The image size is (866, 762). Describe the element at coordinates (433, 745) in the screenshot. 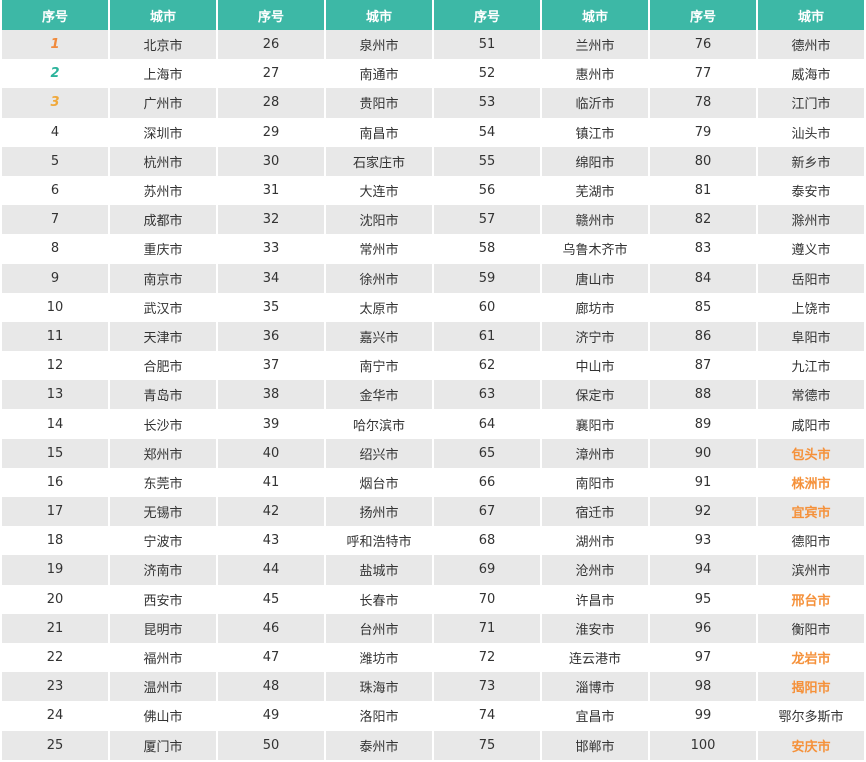

I see `table-row: 25 厦门市 50 泰州市 75 邯郸市 100 安庆市` at that location.